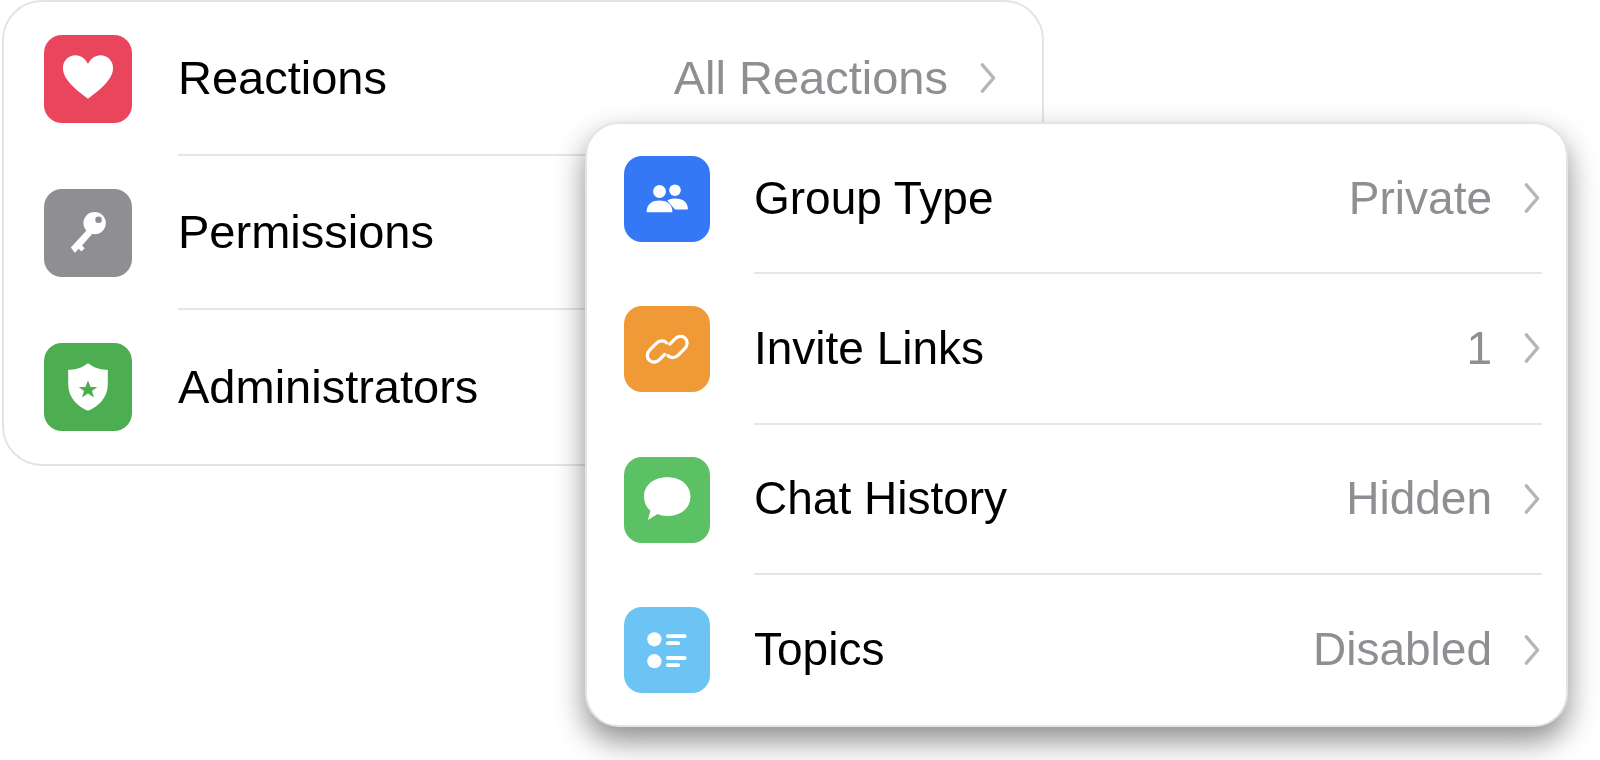  What do you see at coordinates (874, 198) in the screenshot?
I see `setting-label: Group Type` at bounding box center [874, 198].